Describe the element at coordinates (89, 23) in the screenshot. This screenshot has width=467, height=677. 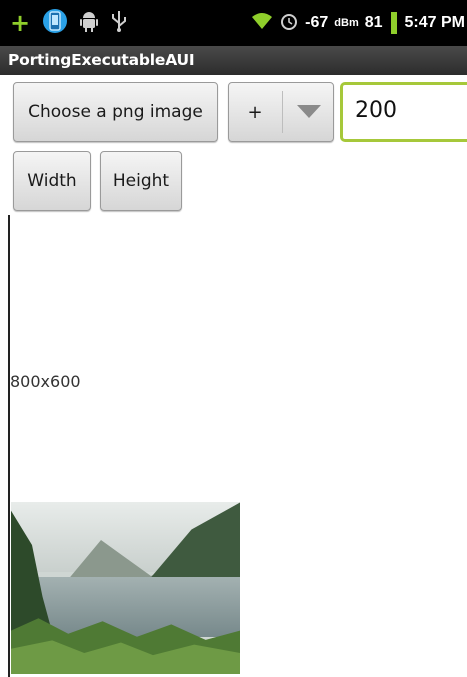
I see `android-icon` at that location.